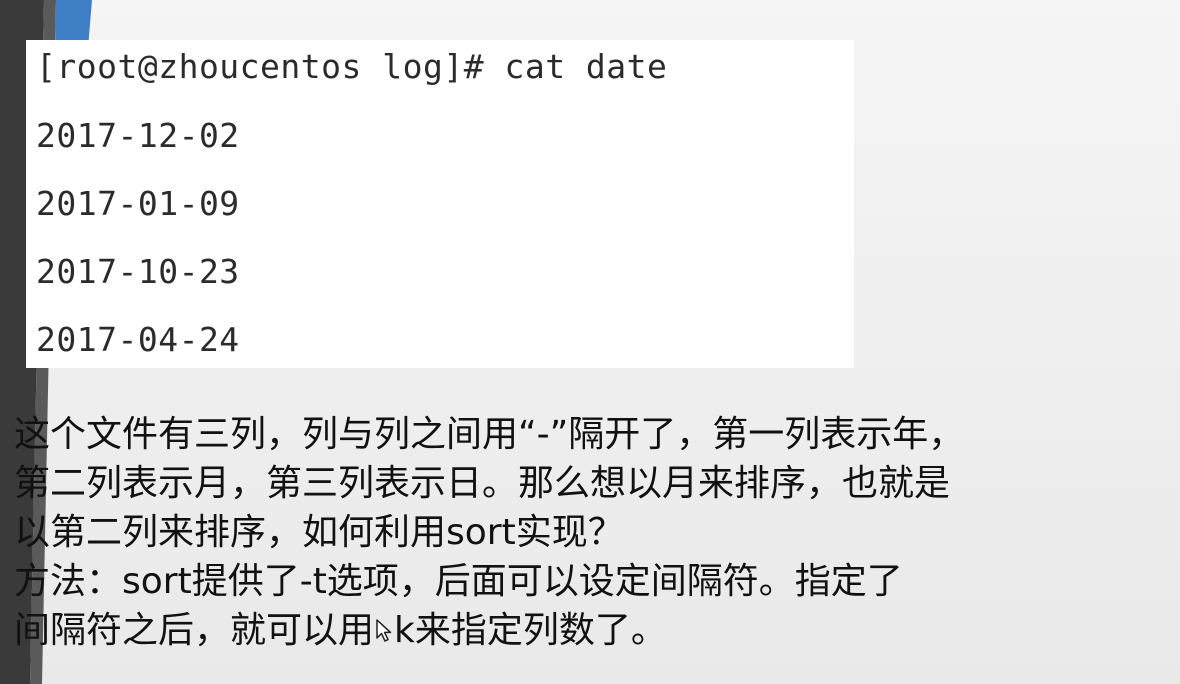 The height and width of the screenshot is (684, 1180). Describe the element at coordinates (138, 135) in the screenshot. I see `terminal-output-line: 2017-12-02` at that location.